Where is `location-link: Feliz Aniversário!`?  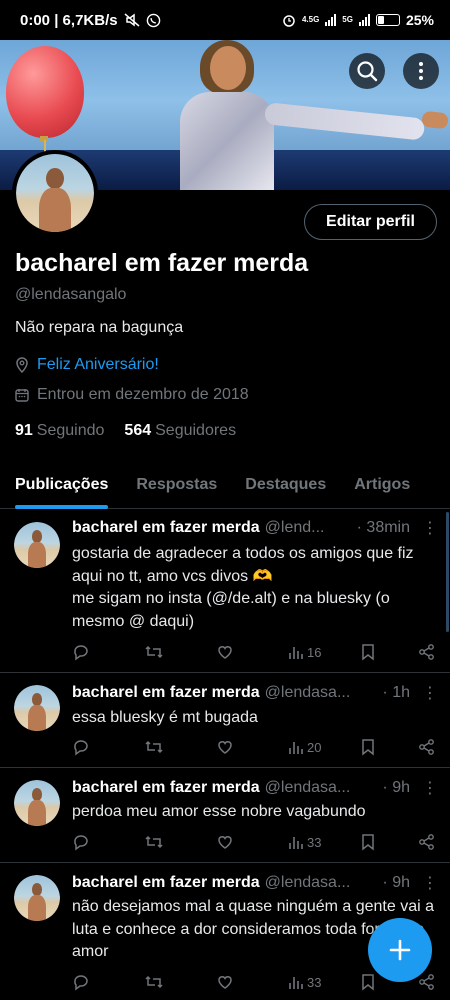 location-link: Feliz Aniversário! is located at coordinates (98, 365).